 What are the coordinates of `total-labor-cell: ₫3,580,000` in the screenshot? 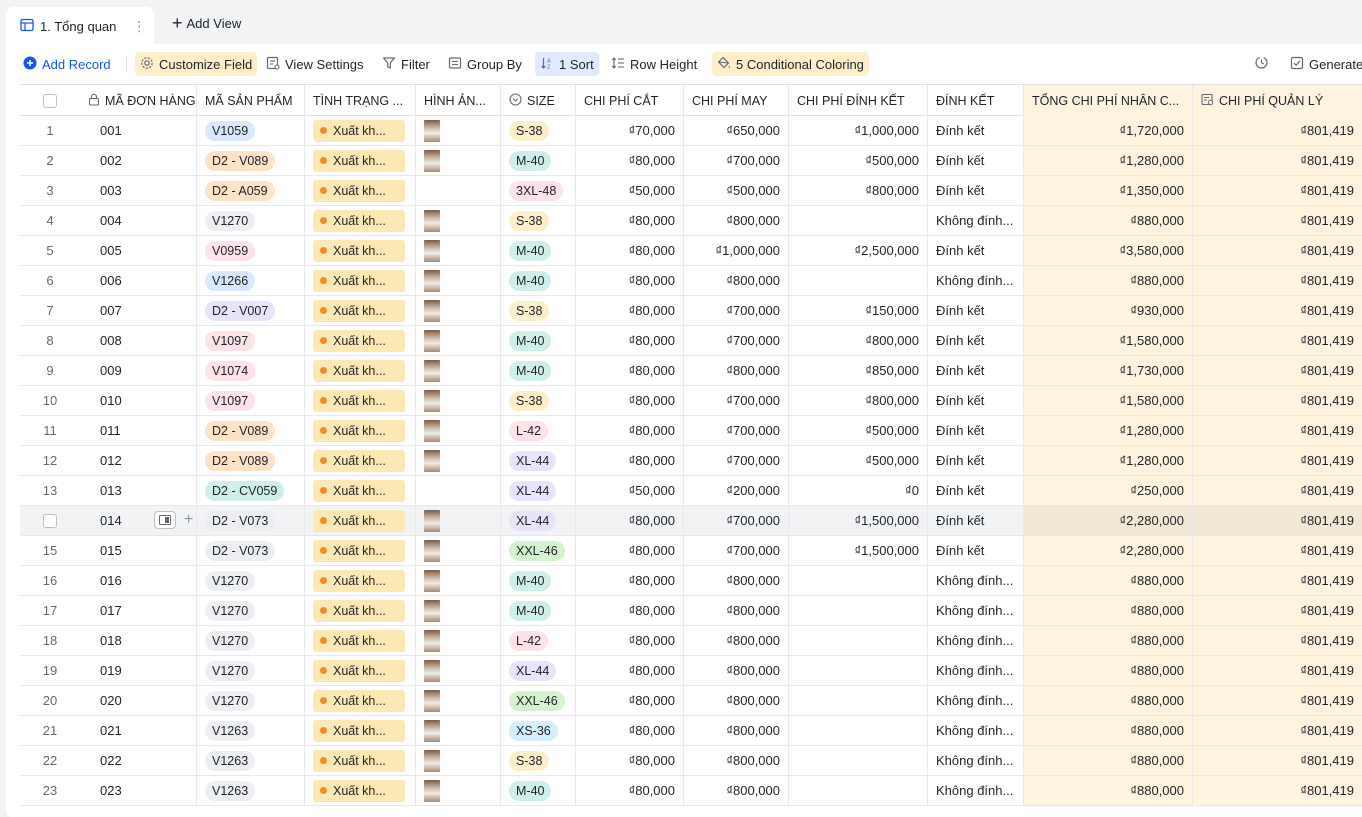 It's located at (1108, 250).